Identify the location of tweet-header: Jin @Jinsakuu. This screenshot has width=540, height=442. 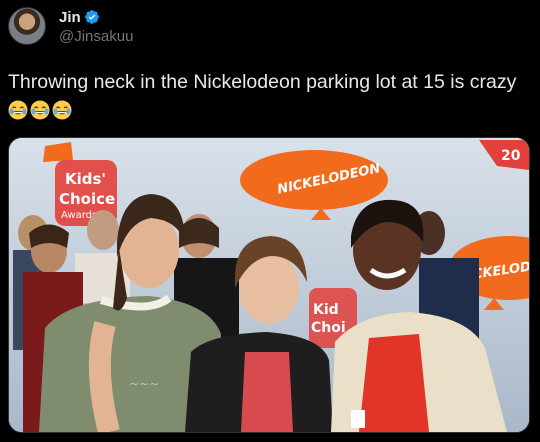
(70, 26).